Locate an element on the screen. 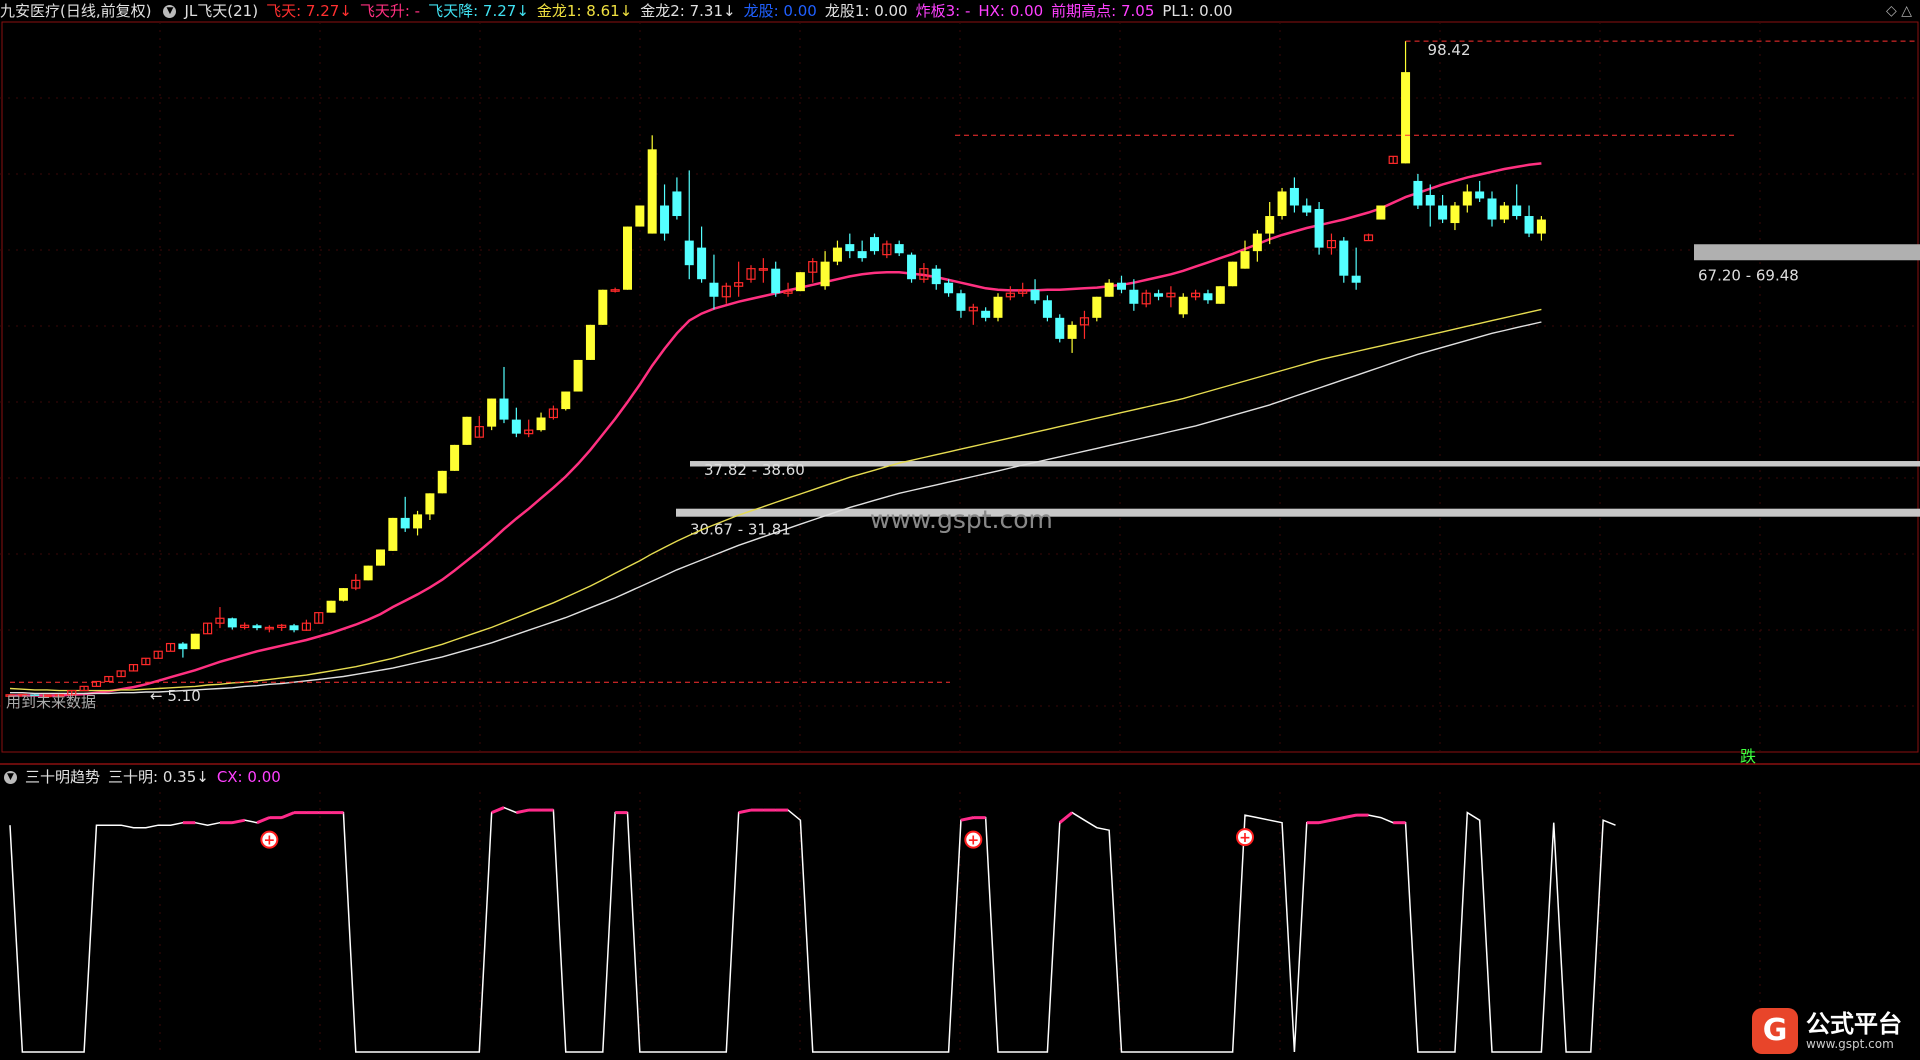 This screenshot has height=1060, width=1920. low-label: ← 5.10 is located at coordinates (175, 696).